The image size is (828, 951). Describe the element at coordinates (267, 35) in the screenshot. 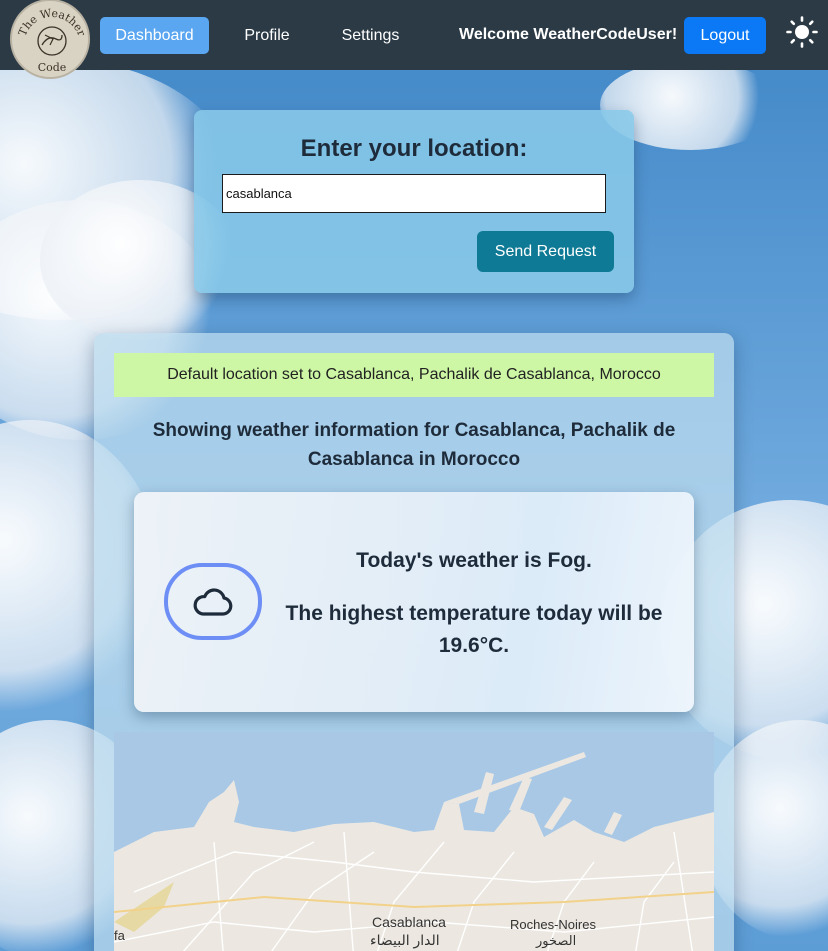

I see `nav-profile: Profile` at that location.